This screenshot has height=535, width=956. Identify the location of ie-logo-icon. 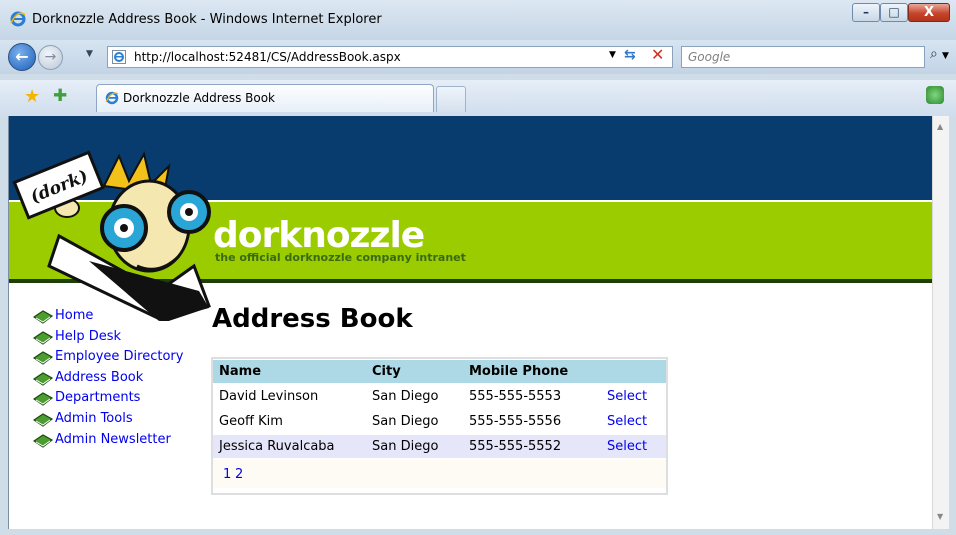
(18, 19).